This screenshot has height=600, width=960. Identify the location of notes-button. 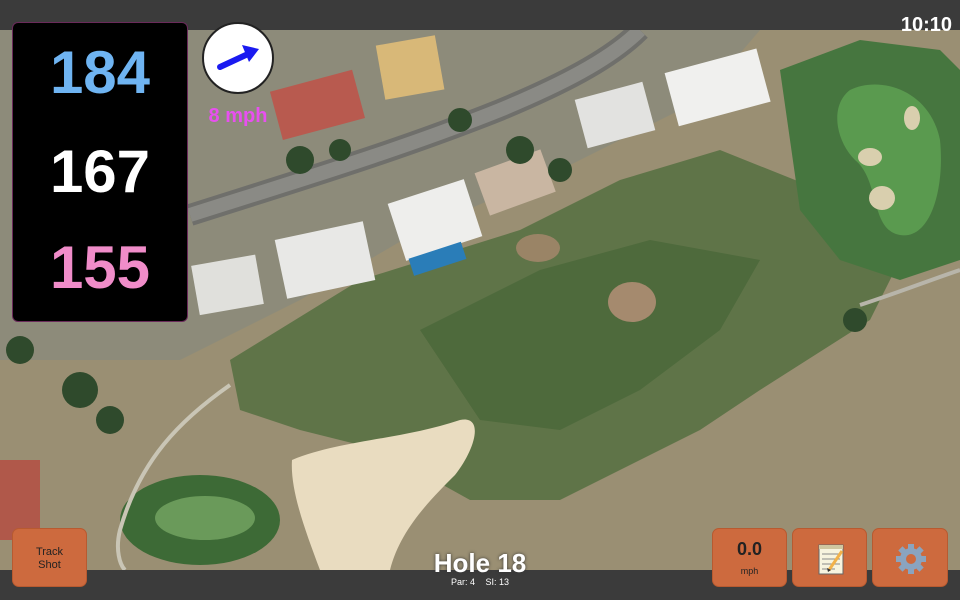
(829, 557).